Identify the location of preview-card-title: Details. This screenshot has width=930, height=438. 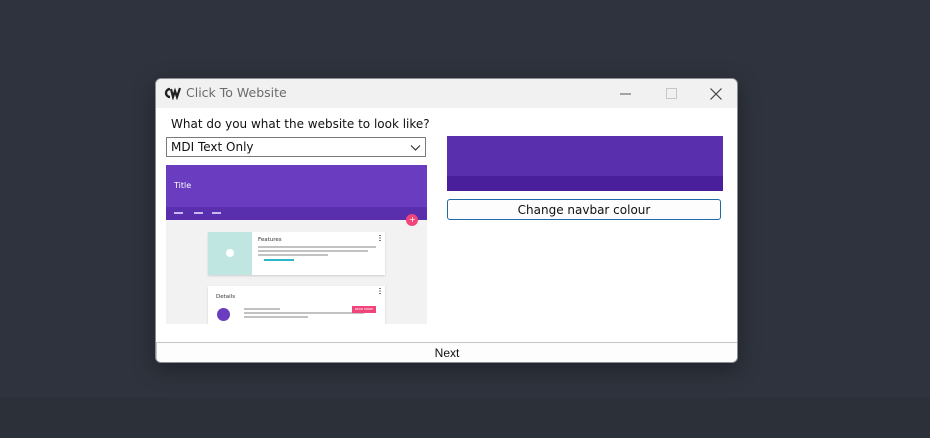
(226, 297).